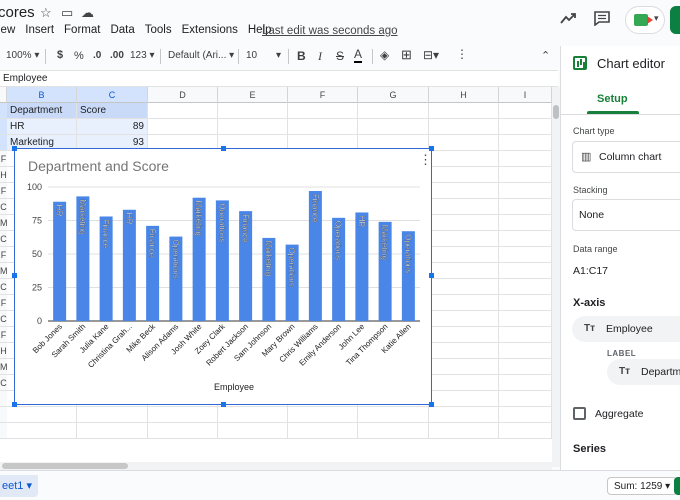  I want to click on menu-view: iew, so click(7, 33).